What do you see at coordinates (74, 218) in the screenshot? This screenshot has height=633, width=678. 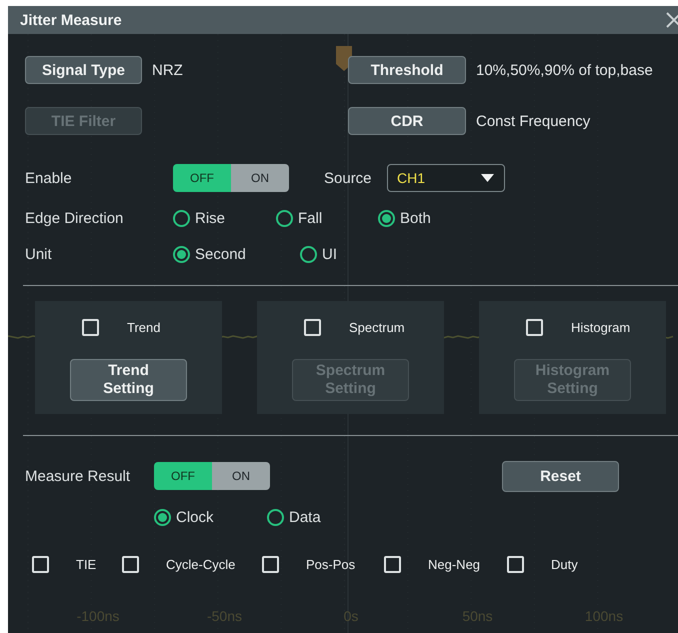 I see `edge-direction-label: Edge Direction` at bounding box center [74, 218].